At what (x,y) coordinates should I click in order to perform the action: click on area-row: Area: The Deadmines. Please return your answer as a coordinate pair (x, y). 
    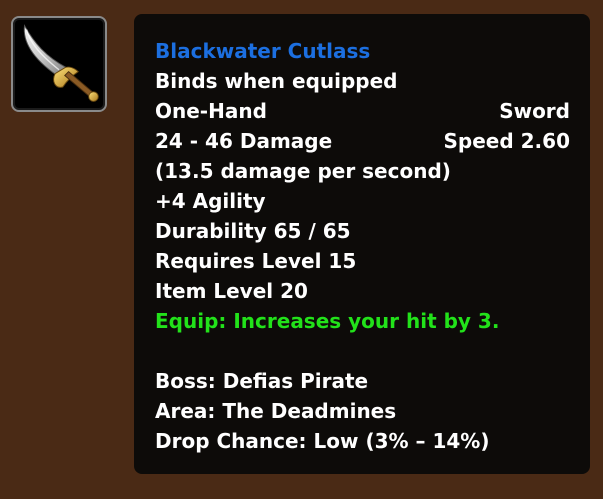
    Looking at the image, I should click on (362, 411).